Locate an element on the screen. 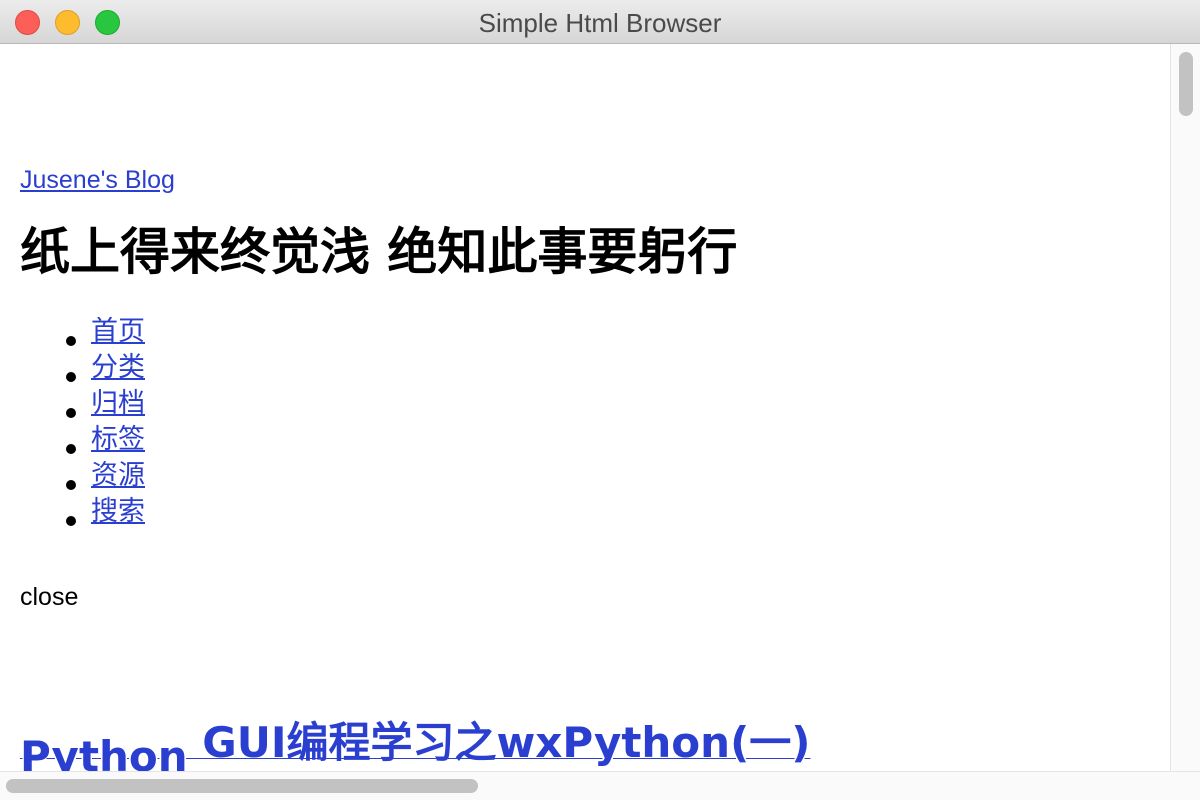  horizontal-scrollbar is located at coordinates (600, 785).